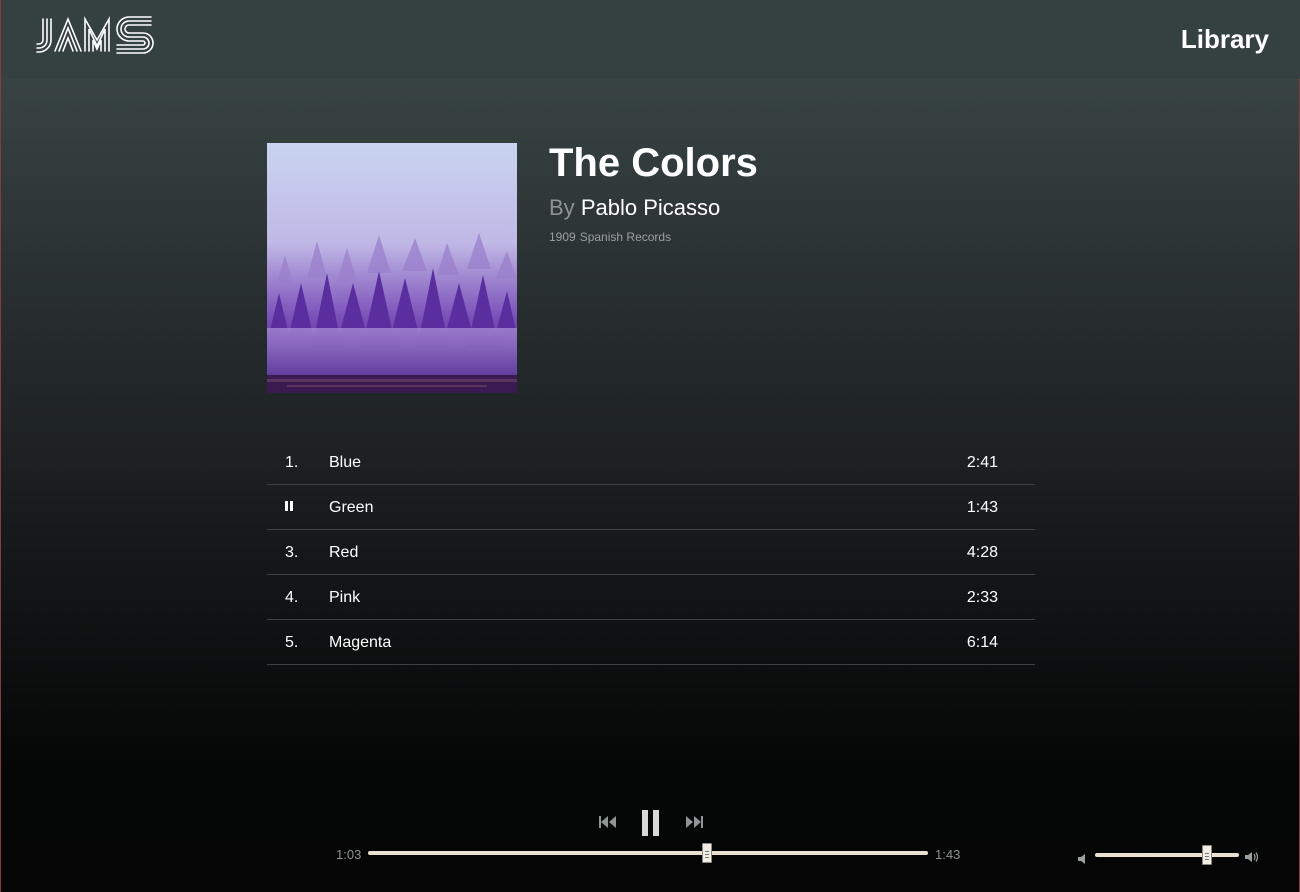 The height and width of the screenshot is (892, 1300). What do you see at coordinates (1225, 39) in the screenshot?
I see `library-link: Library` at bounding box center [1225, 39].